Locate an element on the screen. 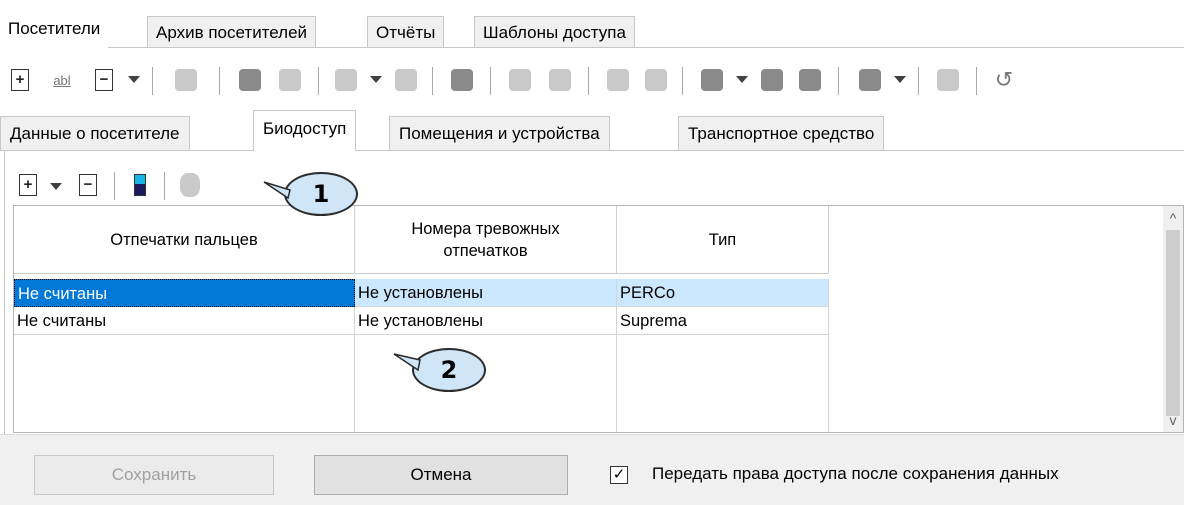 This screenshot has height=505, width=1184. tab-rooms-devices: Помещения и устройства is located at coordinates (499, 133).